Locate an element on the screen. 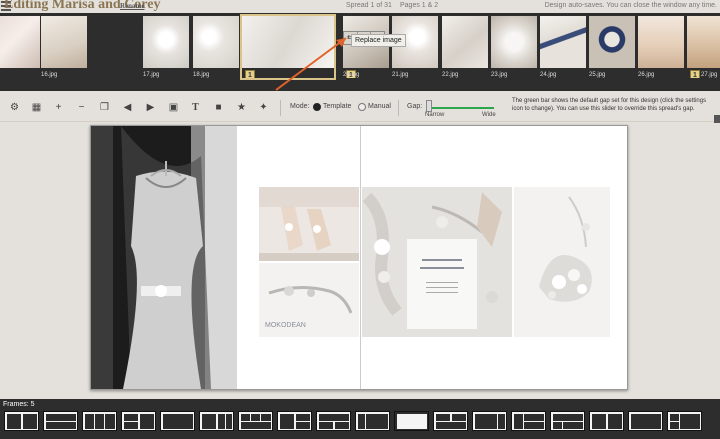 The height and width of the screenshot is (439, 720). thumbnail-item: 17.jpg is located at coordinates (166, 47).